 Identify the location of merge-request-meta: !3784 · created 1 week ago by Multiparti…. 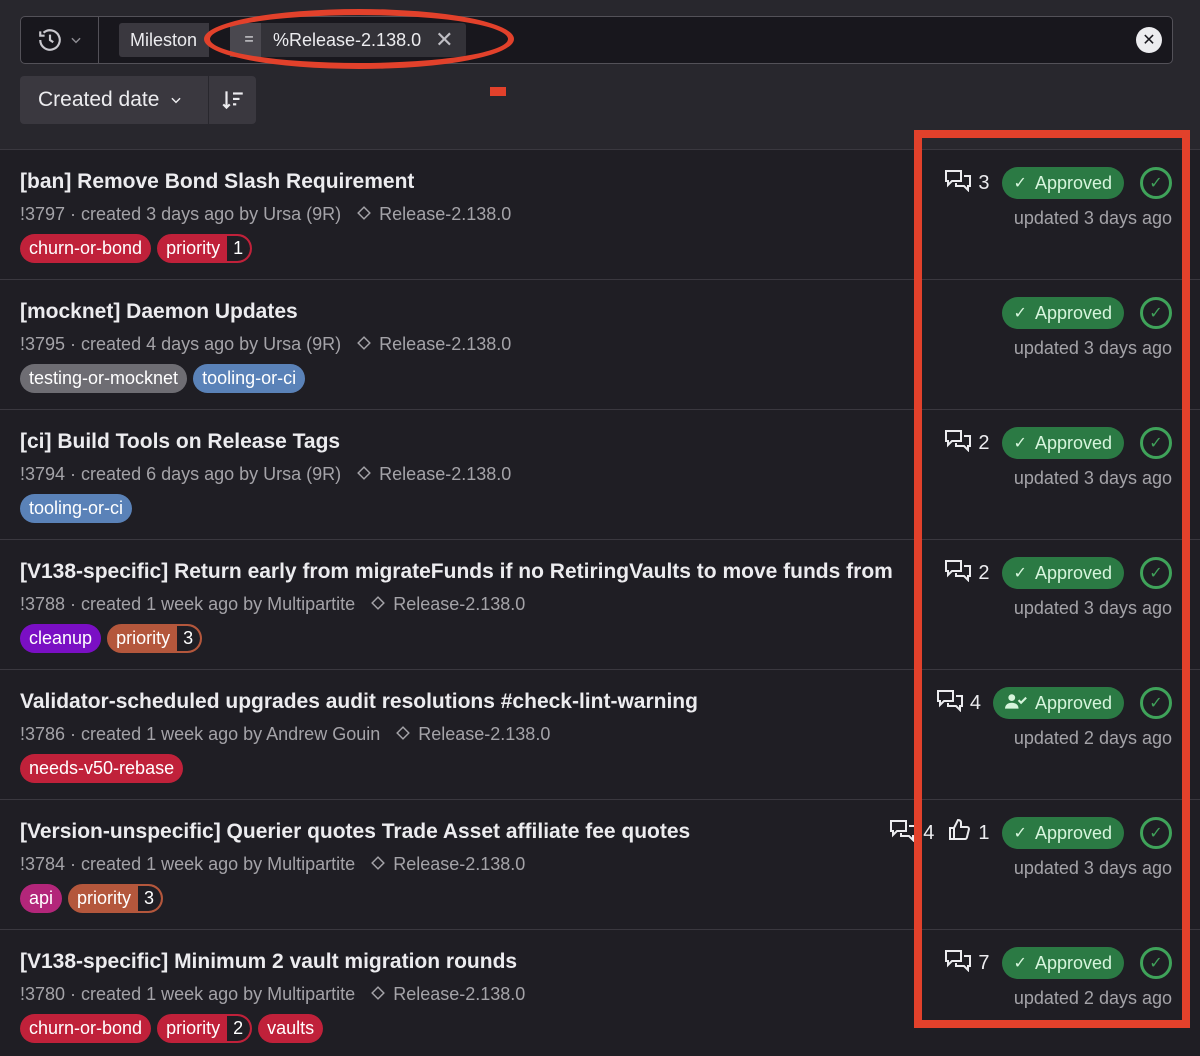
(272, 864).